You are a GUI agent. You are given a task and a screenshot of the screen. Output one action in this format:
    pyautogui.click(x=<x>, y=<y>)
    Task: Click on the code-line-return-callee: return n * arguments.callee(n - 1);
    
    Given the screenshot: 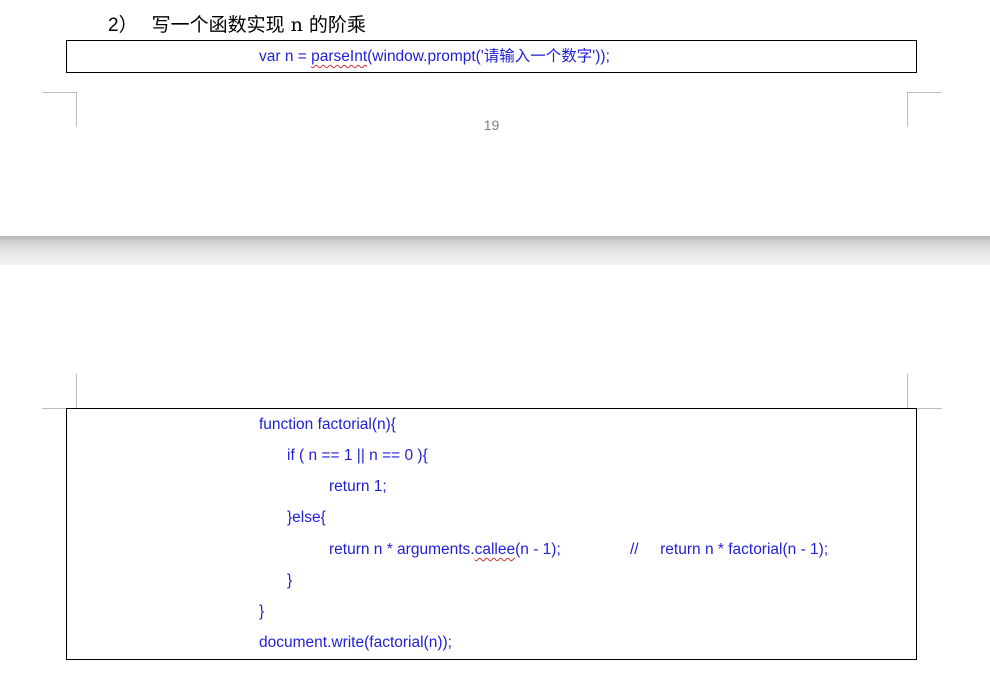 What is the action you would take?
    pyautogui.click(x=445, y=550)
    